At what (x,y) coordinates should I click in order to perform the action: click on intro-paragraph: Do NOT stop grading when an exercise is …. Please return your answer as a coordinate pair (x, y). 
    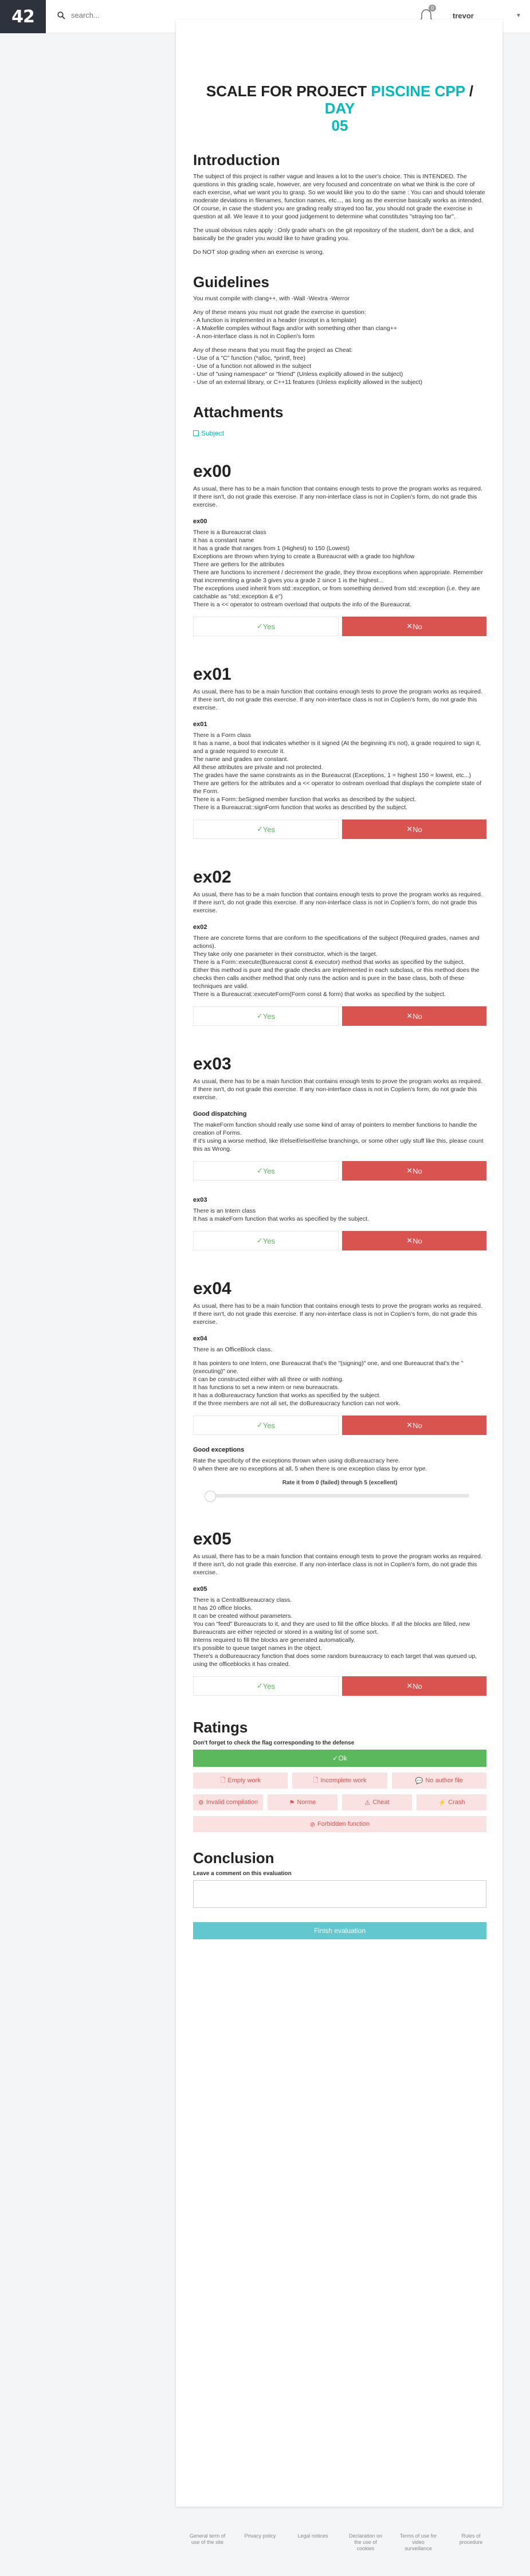
    Looking at the image, I should click on (258, 252).